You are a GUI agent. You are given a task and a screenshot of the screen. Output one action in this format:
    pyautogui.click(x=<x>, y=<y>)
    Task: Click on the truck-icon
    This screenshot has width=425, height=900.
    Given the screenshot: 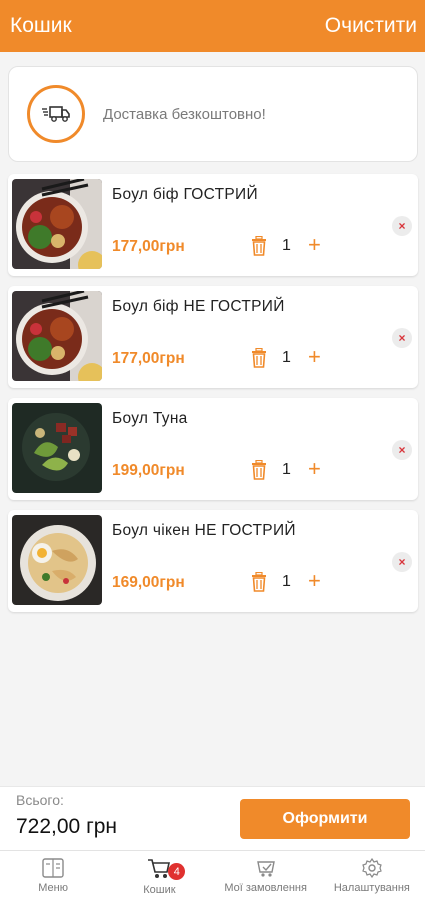 What is the action you would take?
    pyautogui.click(x=56, y=114)
    